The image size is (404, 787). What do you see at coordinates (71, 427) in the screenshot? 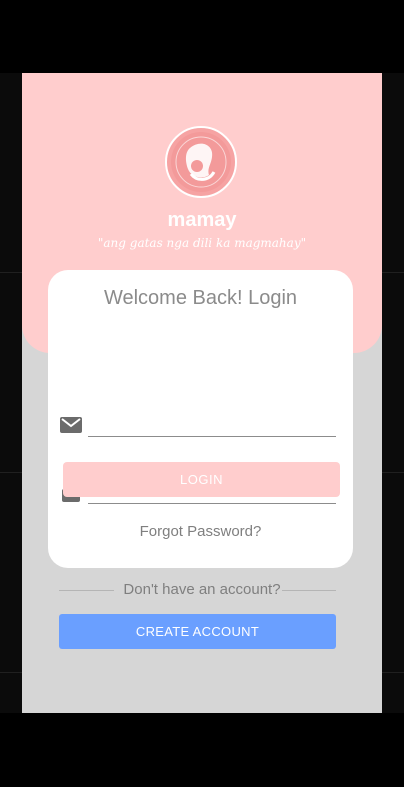
I see `email-icon` at bounding box center [71, 427].